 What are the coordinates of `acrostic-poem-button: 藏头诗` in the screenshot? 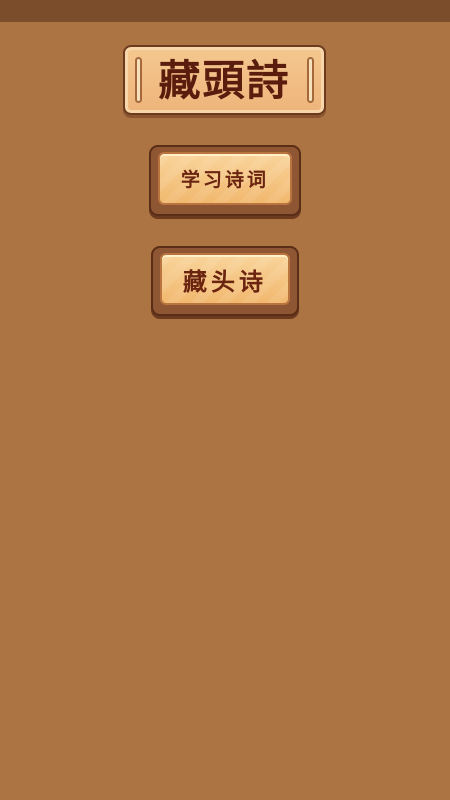 It's located at (225, 281).